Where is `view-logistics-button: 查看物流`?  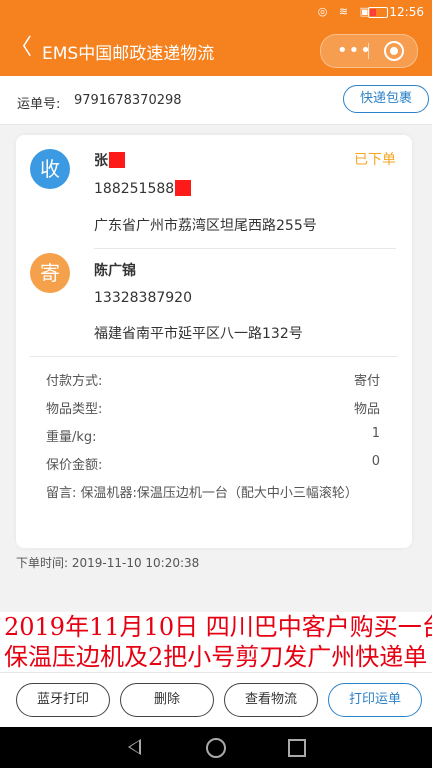
view-logistics-button: 查看物流 is located at coordinates (271, 700).